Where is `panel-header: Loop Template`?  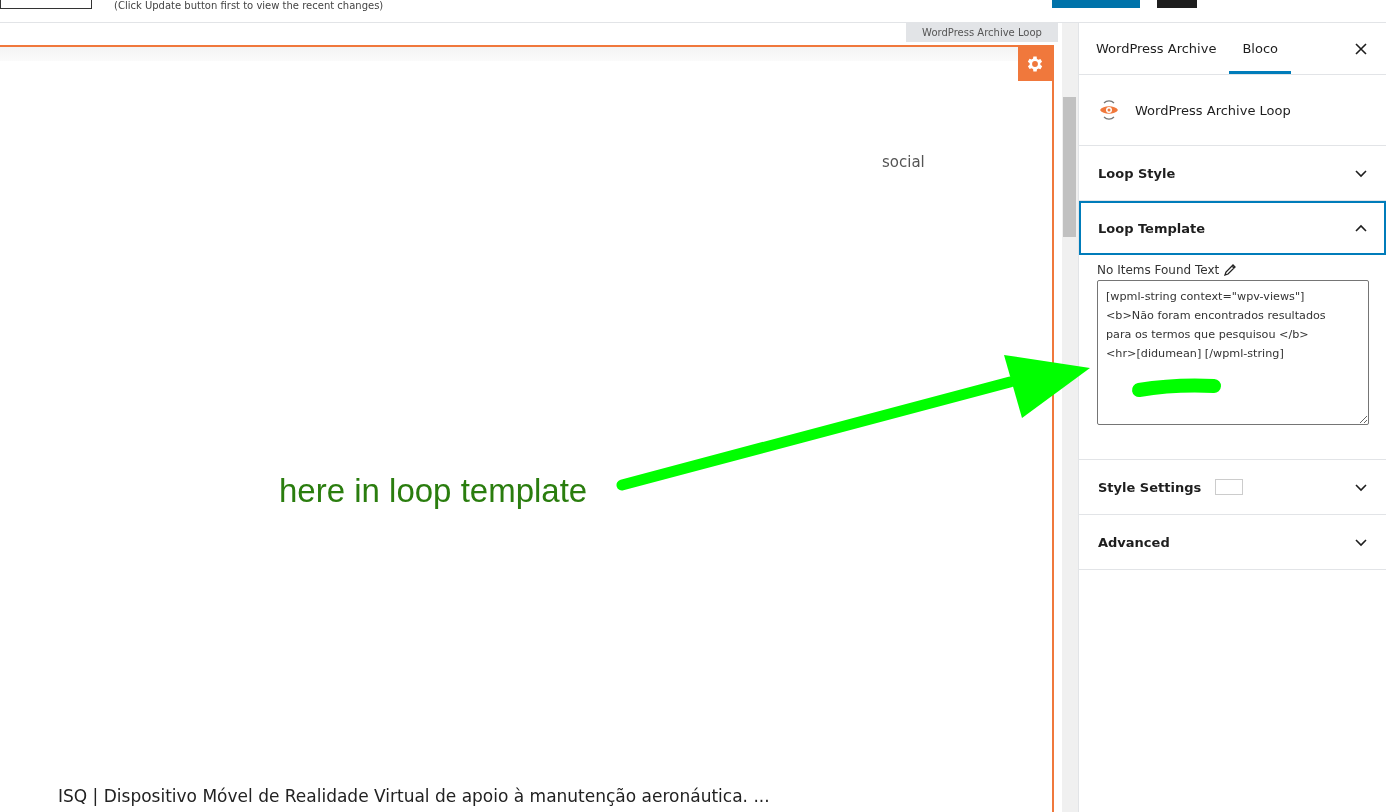 panel-header: Loop Template is located at coordinates (1232, 228).